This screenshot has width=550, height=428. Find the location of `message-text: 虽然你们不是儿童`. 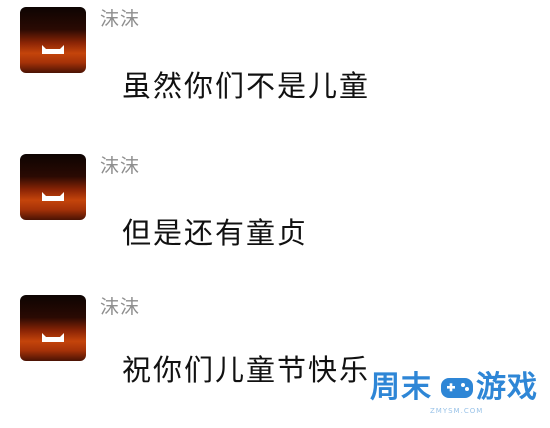

message-text: 虽然你们不是儿童 is located at coordinates (246, 86).